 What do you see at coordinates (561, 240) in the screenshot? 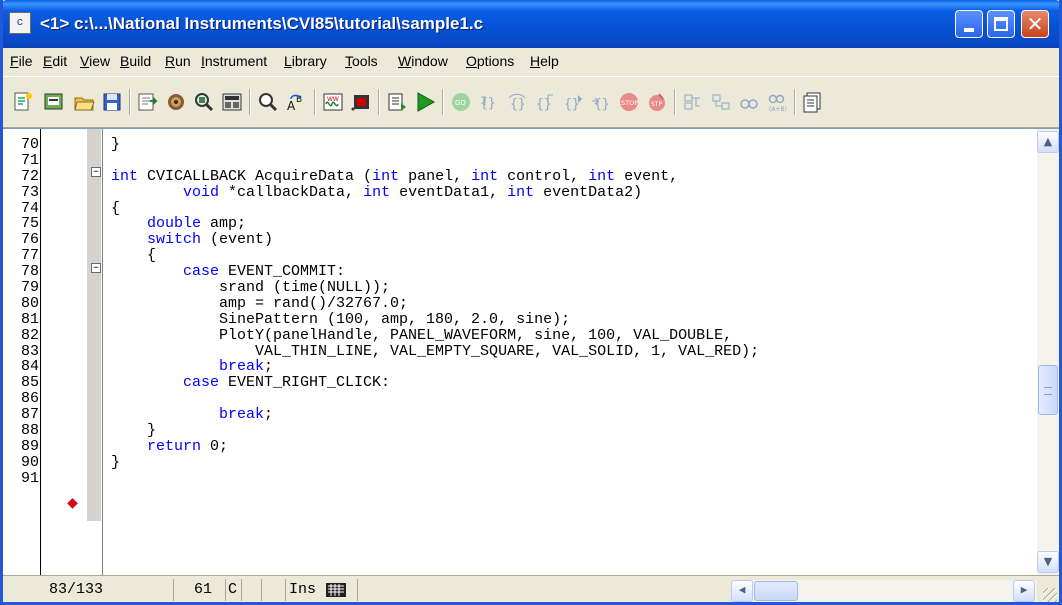
I see `code-line: switch (event)` at bounding box center [561, 240].